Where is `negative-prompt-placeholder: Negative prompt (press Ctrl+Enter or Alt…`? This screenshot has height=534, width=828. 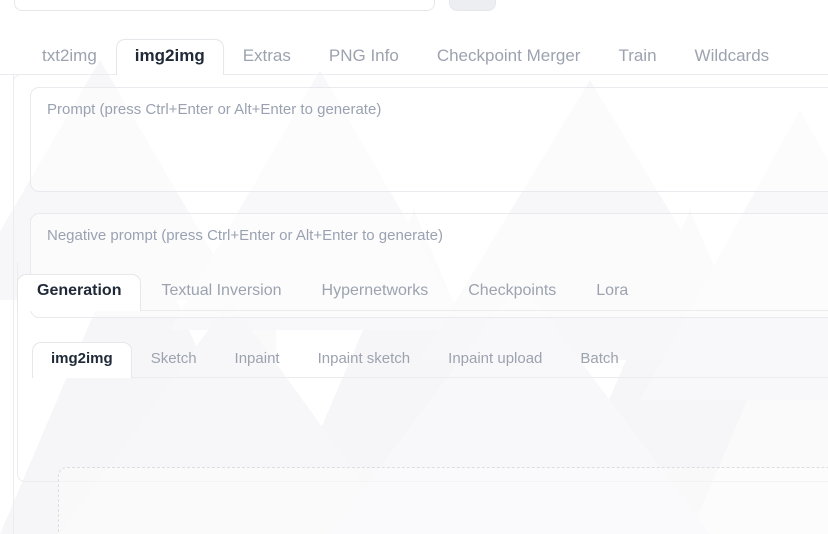 negative-prompt-placeholder: Negative prompt (press Ctrl+Enter or Alt… is located at coordinates (245, 235).